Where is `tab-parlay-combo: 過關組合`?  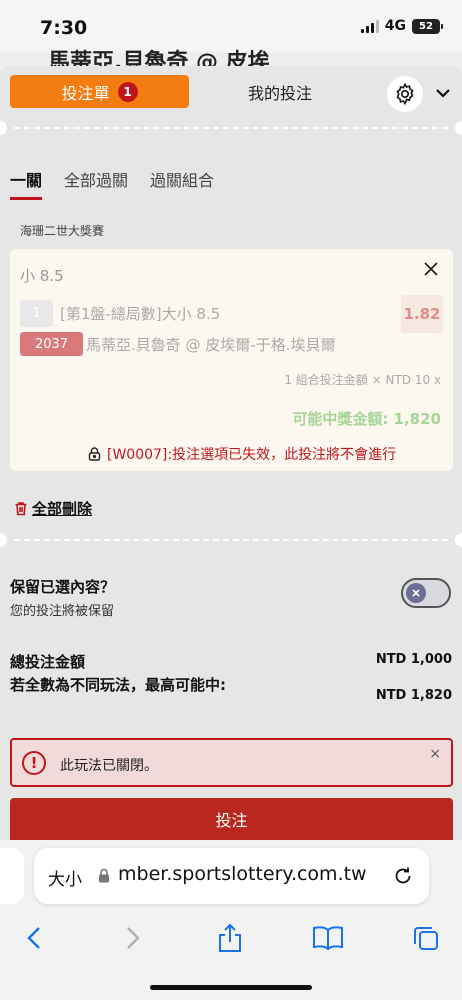
tab-parlay-combo: 過關組合 is located at coordinates (182, 183).